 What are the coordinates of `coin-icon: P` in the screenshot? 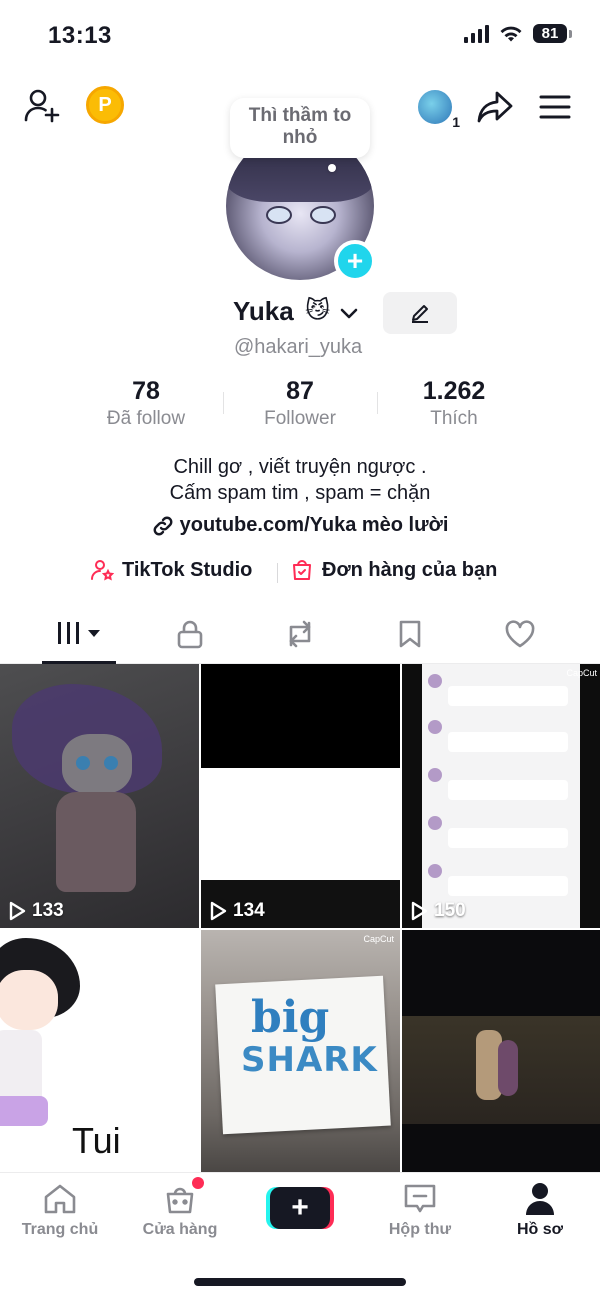 It's located at (105, 104).